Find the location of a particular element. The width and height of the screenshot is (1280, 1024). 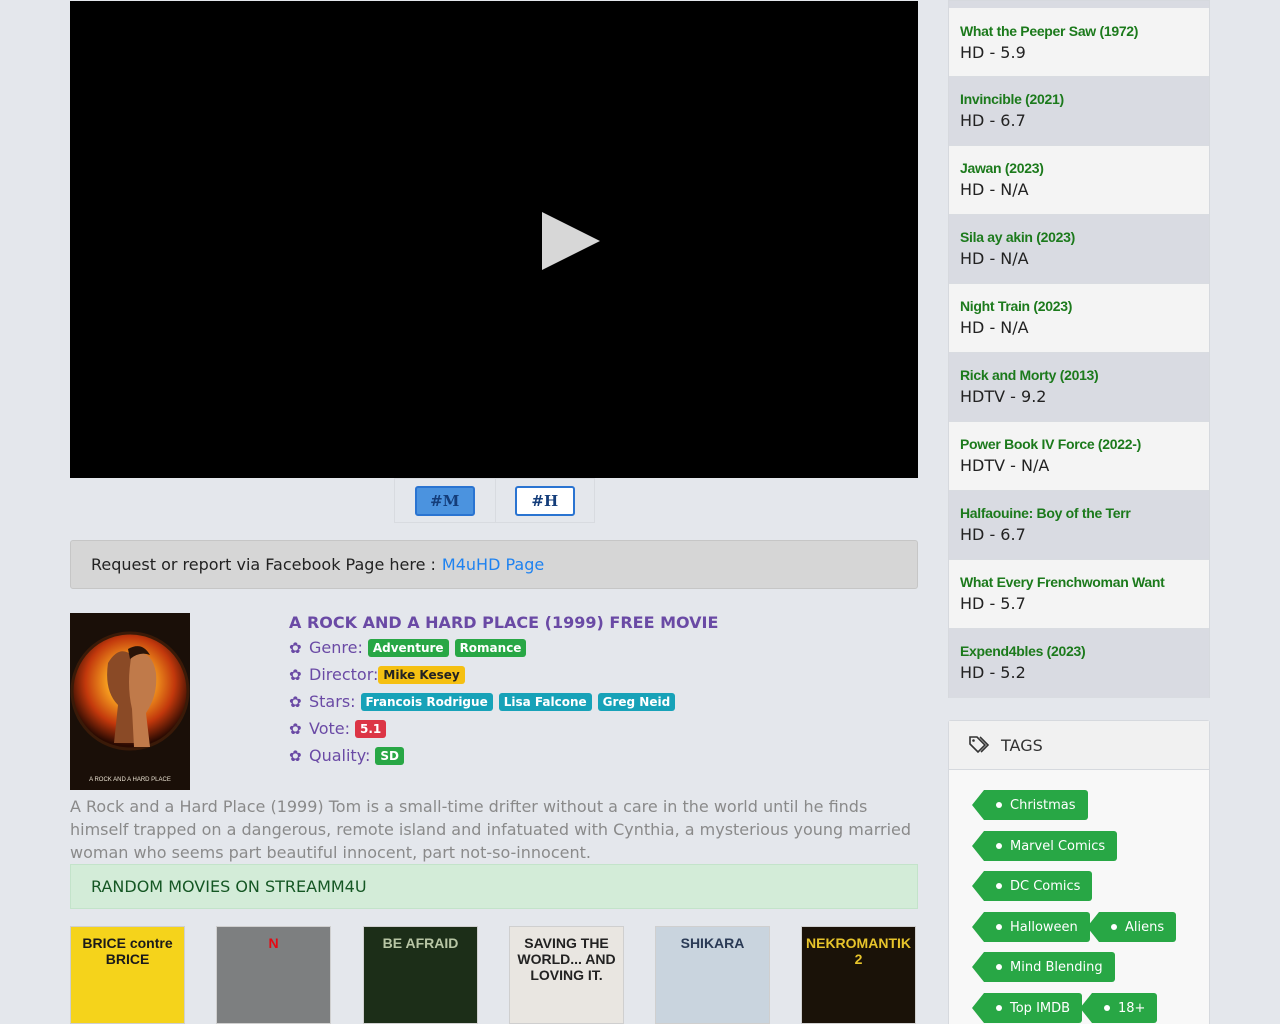

tag-aliens: Aliens is located at coordinates (1131, 927).